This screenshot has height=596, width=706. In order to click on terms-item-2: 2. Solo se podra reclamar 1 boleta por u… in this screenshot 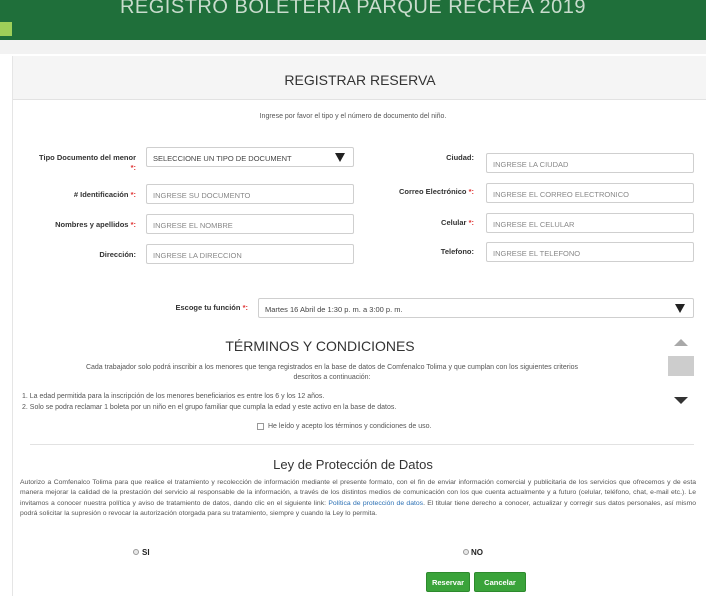, I will do `click(209, 407)`.